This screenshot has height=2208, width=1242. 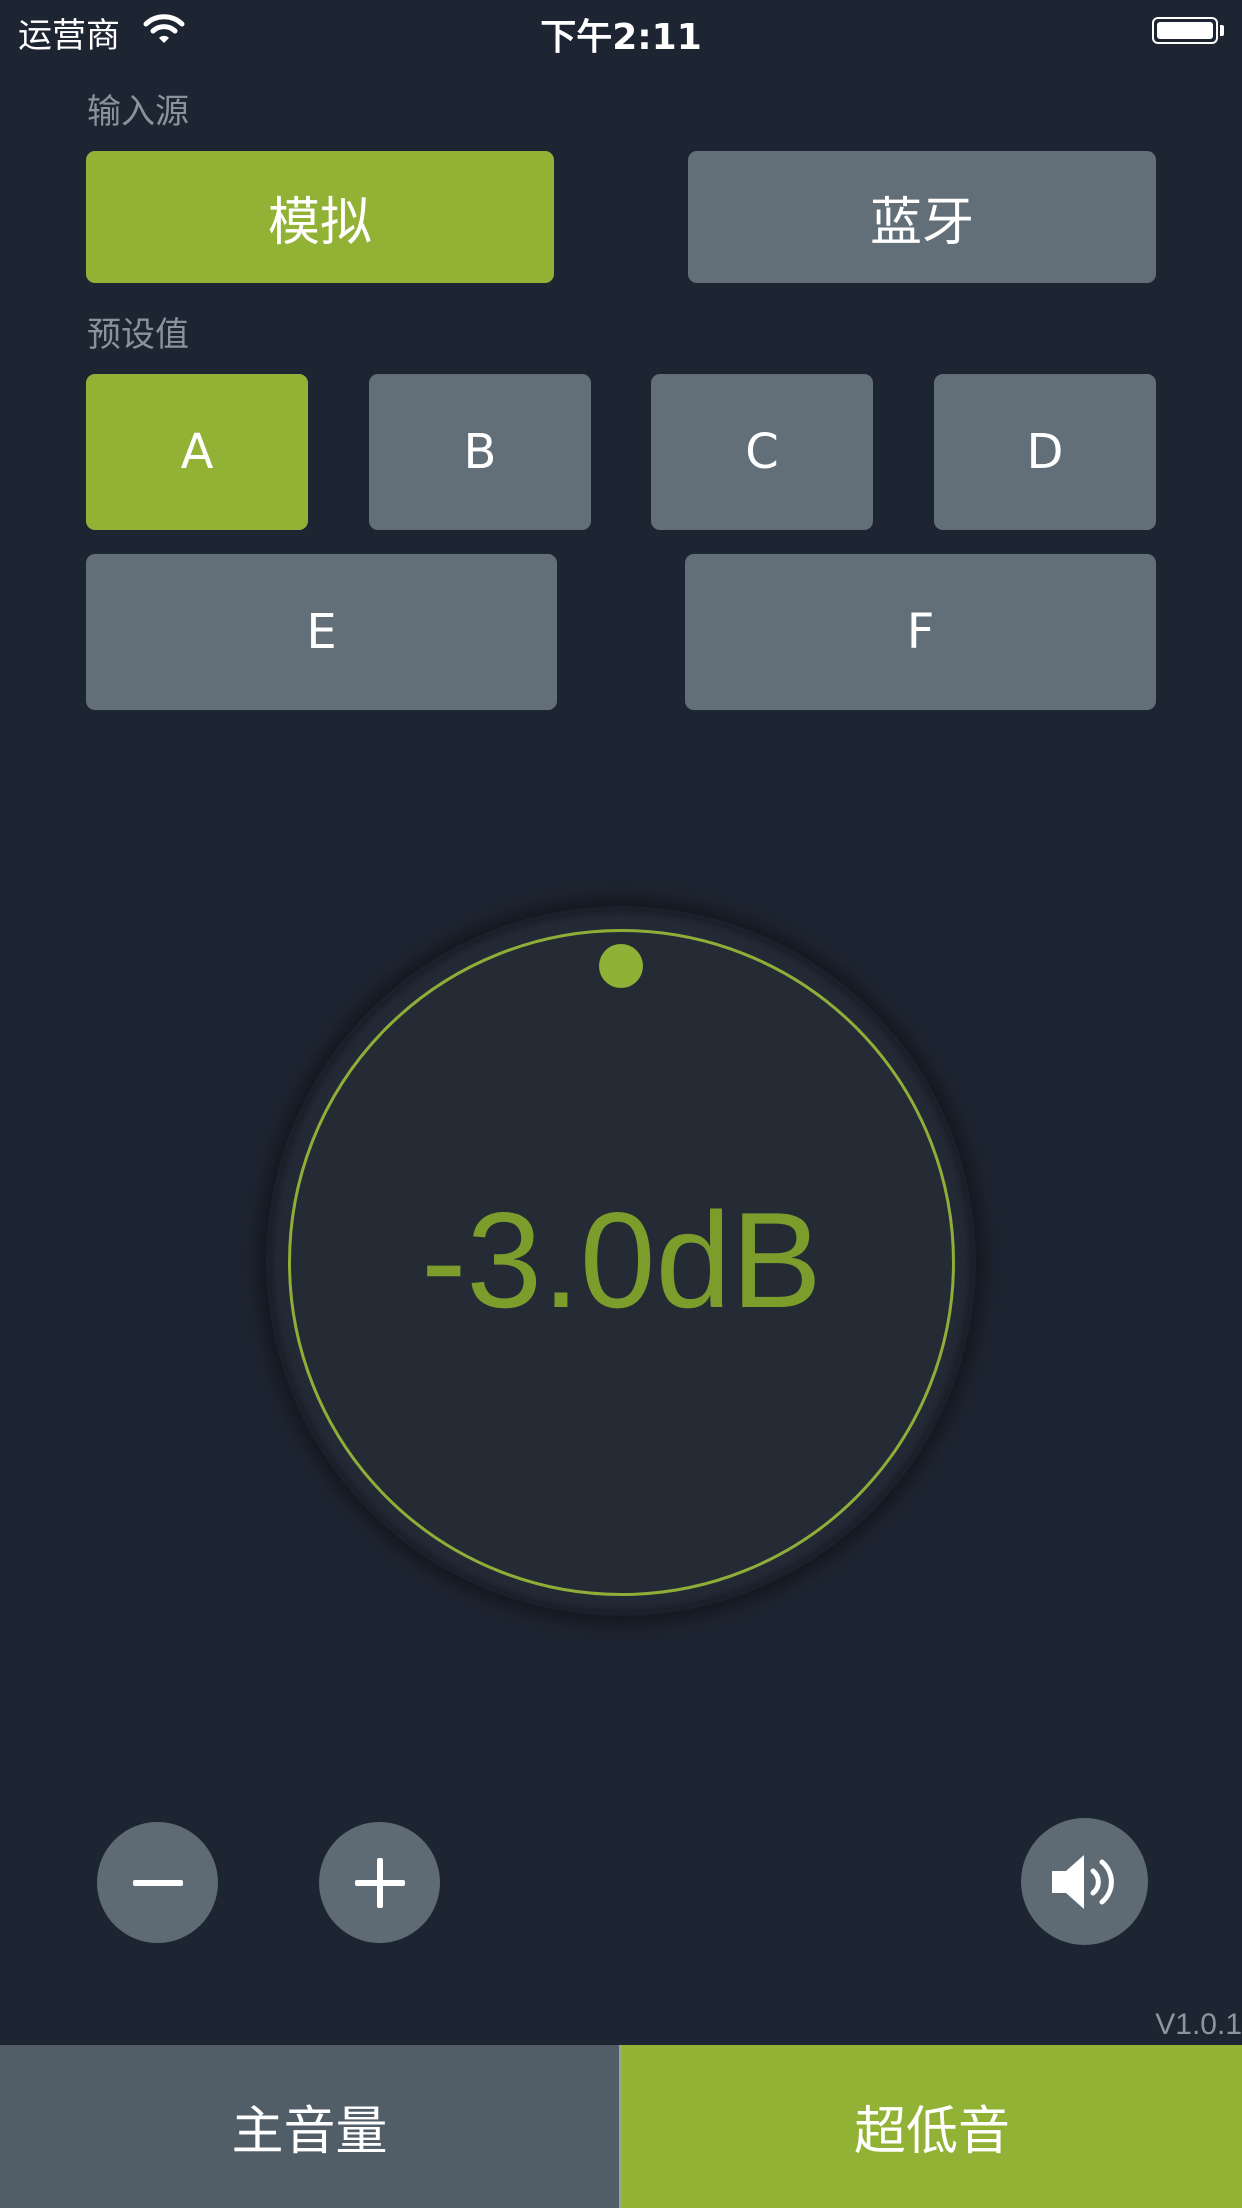 What do you see at coordinates (1185, 30) in the screenshot?
I see `battery-icon` at bounding box center [1185, 30].